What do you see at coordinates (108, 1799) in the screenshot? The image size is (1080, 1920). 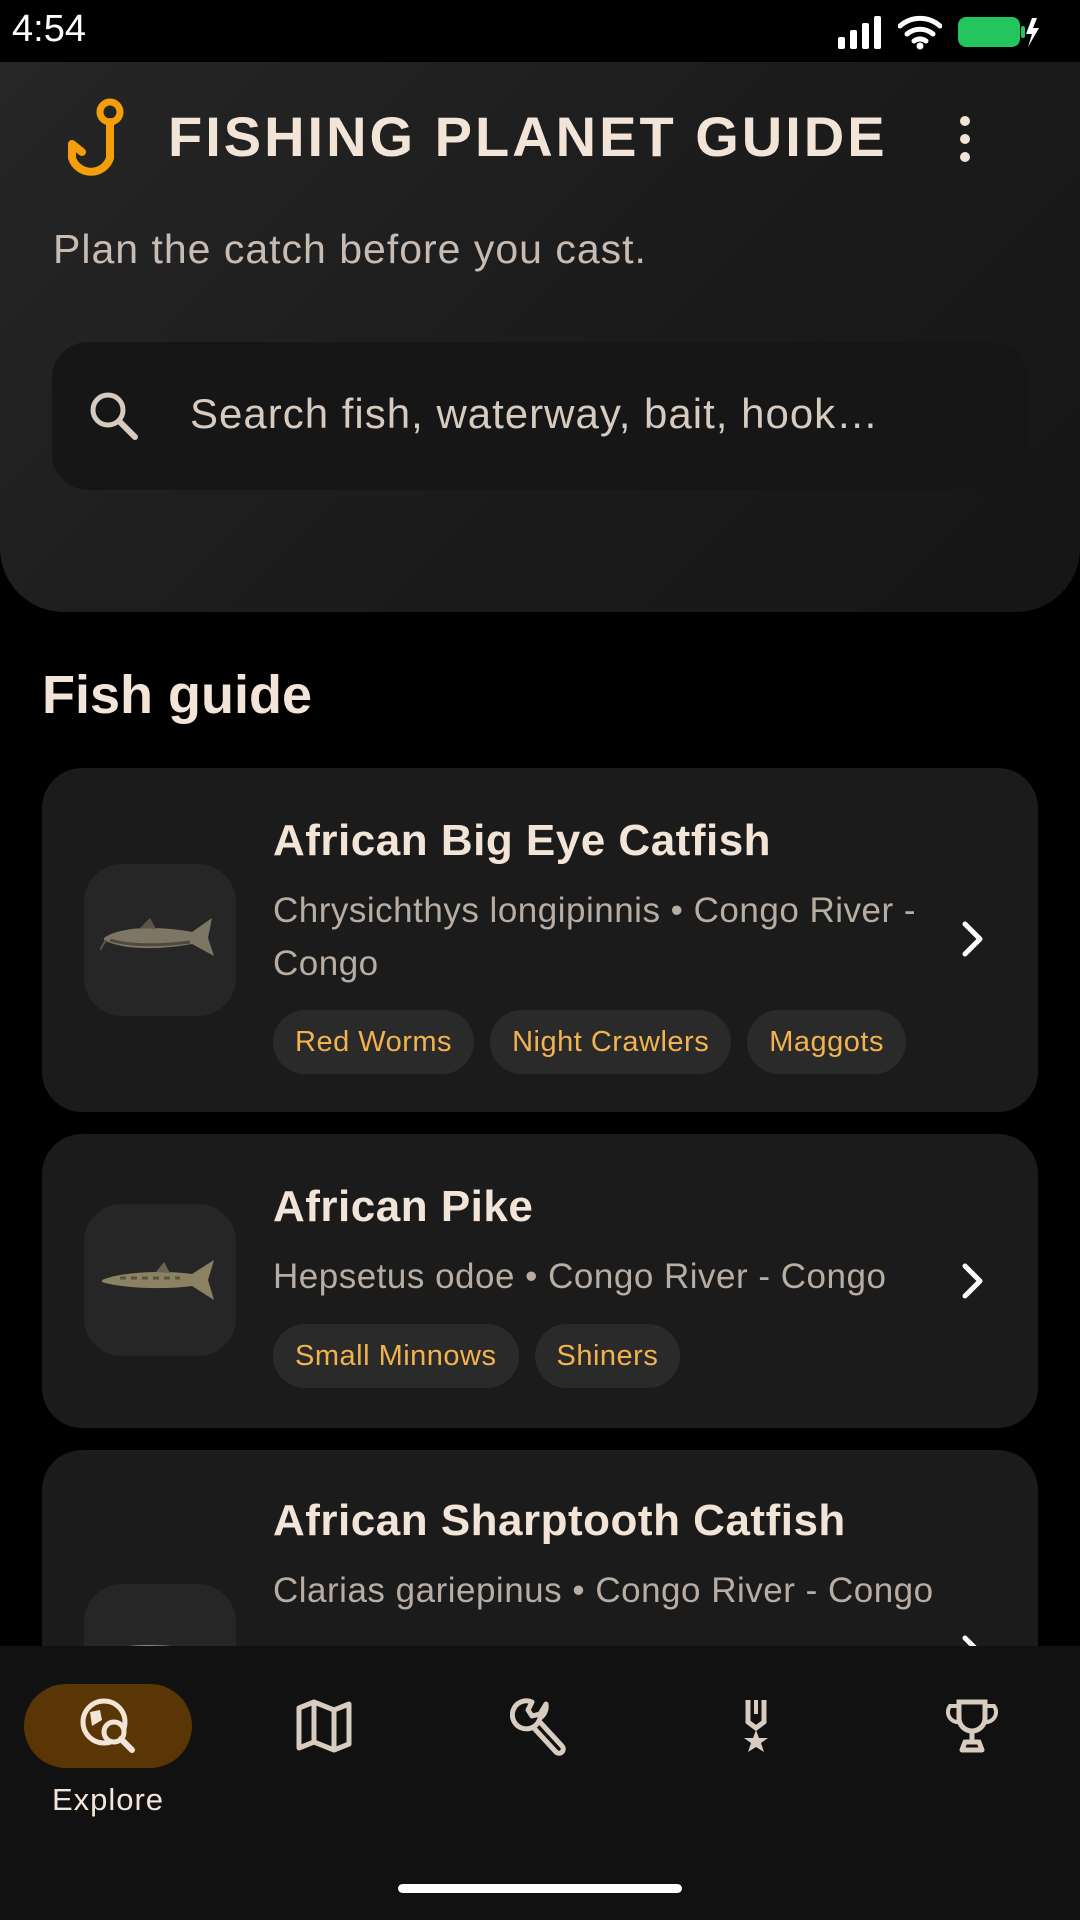 I see `nav-label: Explore` at bounding box center [108, 1799].